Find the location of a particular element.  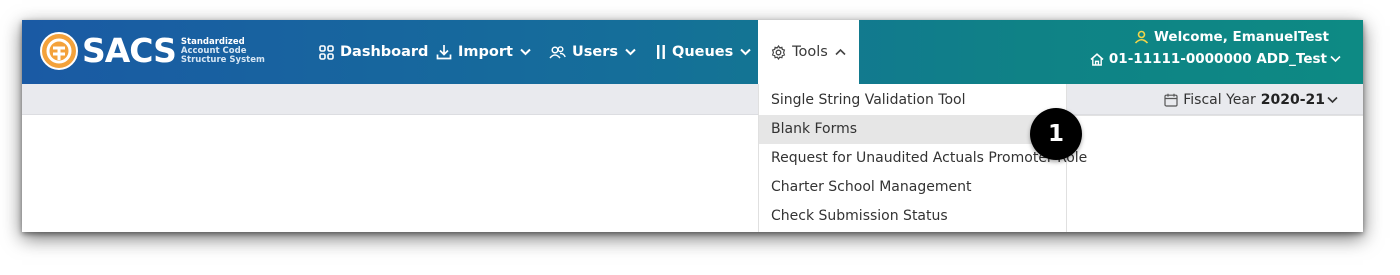

grid-icon is located at coordinates (326, 52).